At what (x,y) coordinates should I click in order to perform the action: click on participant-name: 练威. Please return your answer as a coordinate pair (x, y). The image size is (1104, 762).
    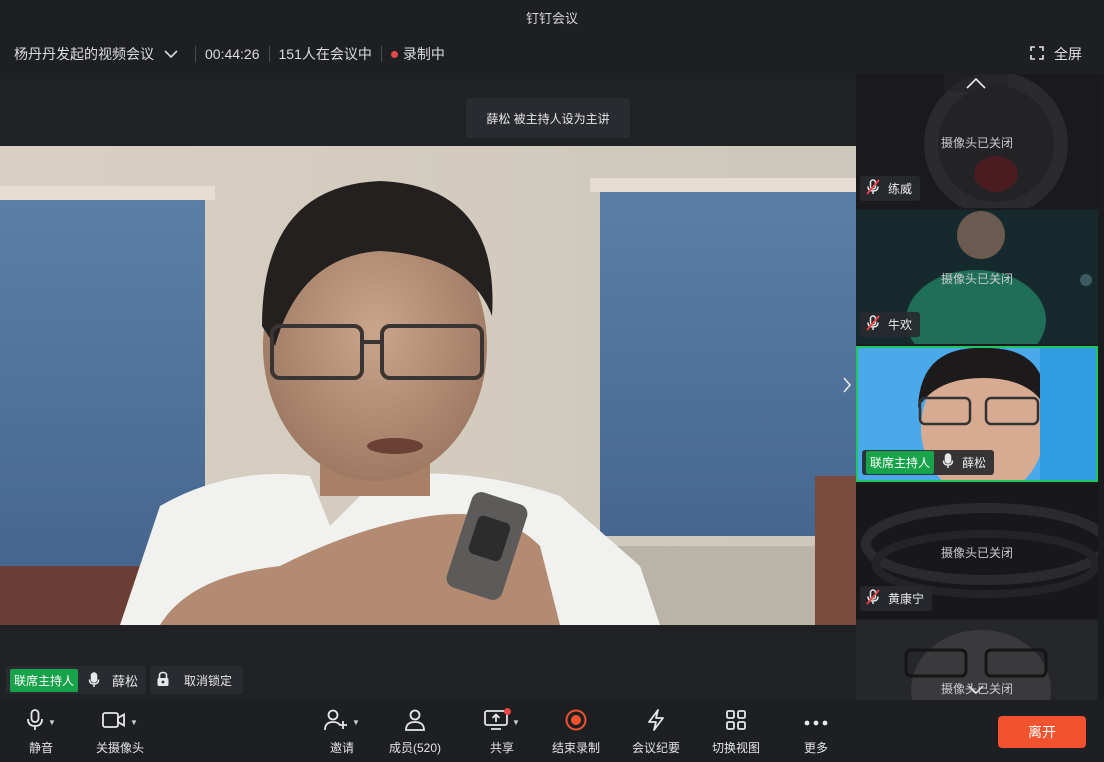
    Looking at the image, I should click on (900, 189).